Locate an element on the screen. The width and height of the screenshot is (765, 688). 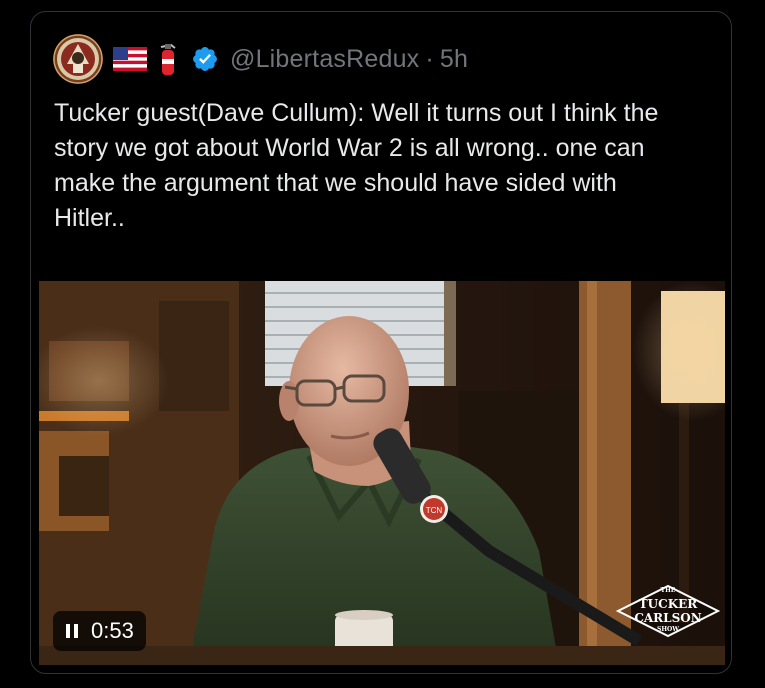
timestamp: 5h is located at coordinates (454, 59).